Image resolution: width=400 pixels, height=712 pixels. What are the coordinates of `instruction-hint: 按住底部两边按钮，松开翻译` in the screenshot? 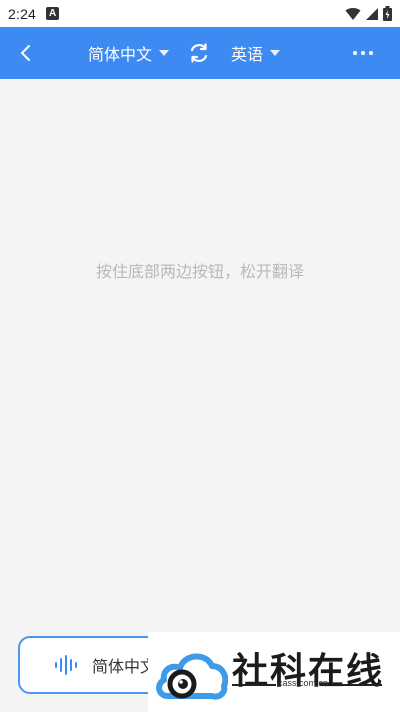 It's located at (199, 271).